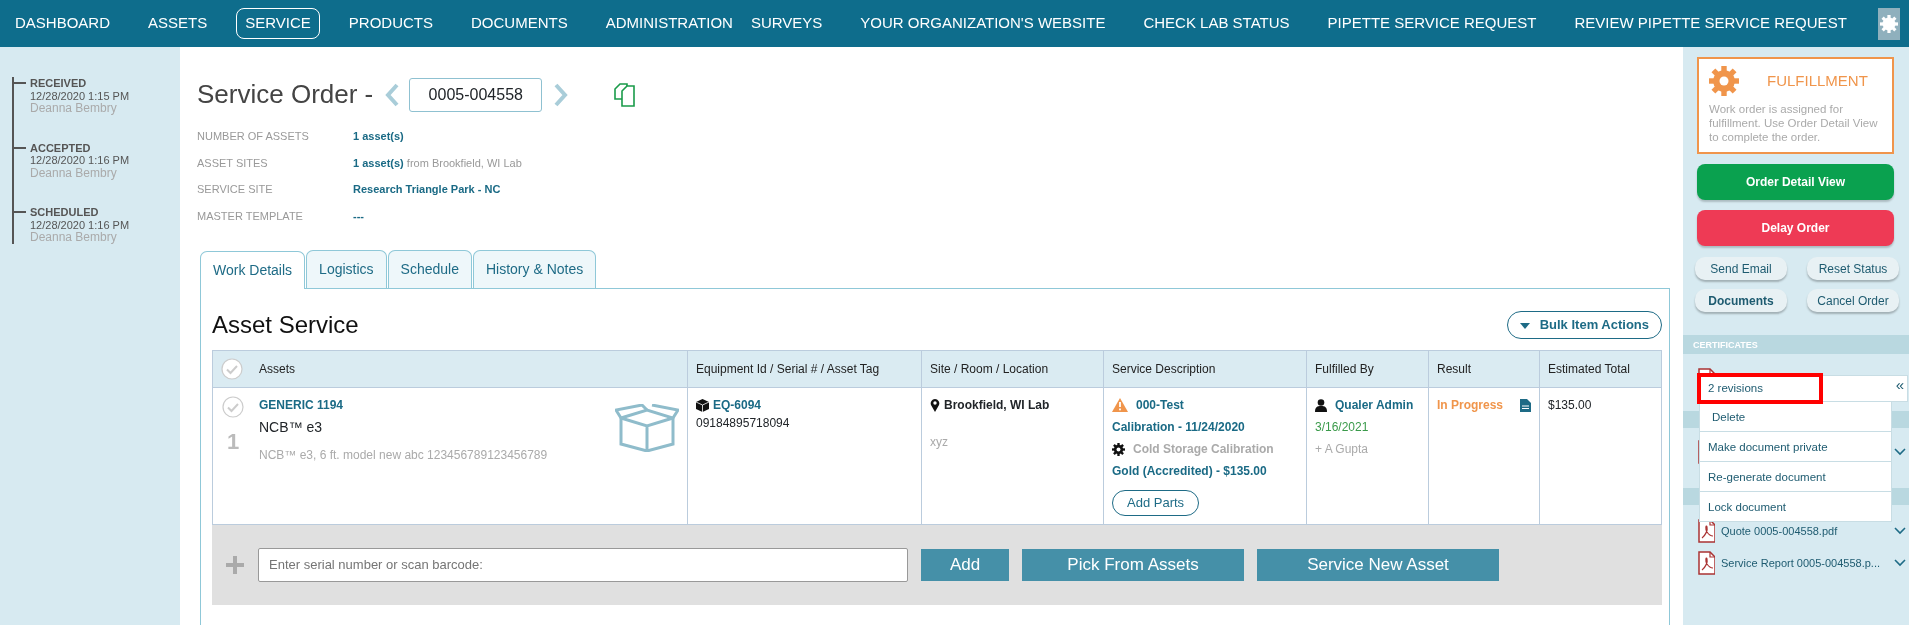  Describe the element at coordinates (1190, 471) in the screenshot. I see `service-price: Gold (Accredited) - $135.00` at that location.